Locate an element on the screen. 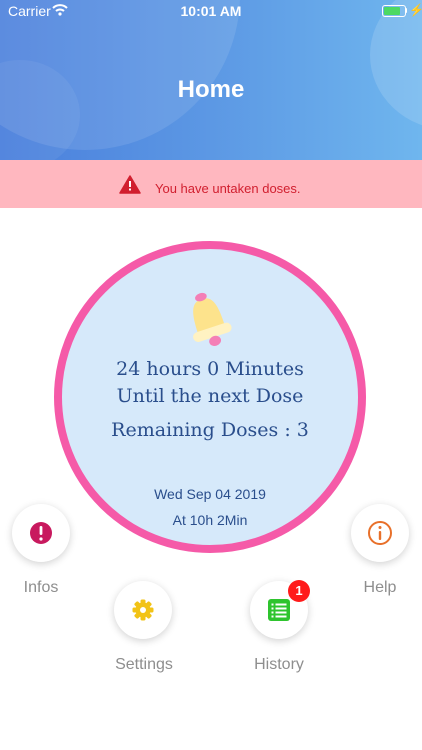 Image resolution: width=422 pixels, height=750 pixels. settings-button is located at coordinates (143, 610).